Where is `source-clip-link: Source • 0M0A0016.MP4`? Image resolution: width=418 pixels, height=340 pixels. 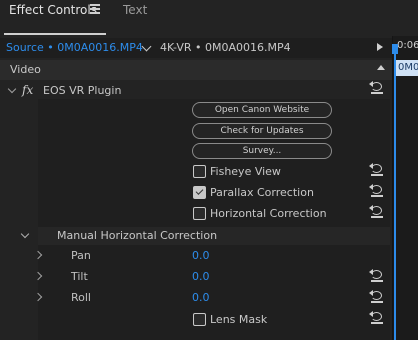
source-clip-link: Source • 0M0A0016.MP4 is located at coordinates (74, 47).